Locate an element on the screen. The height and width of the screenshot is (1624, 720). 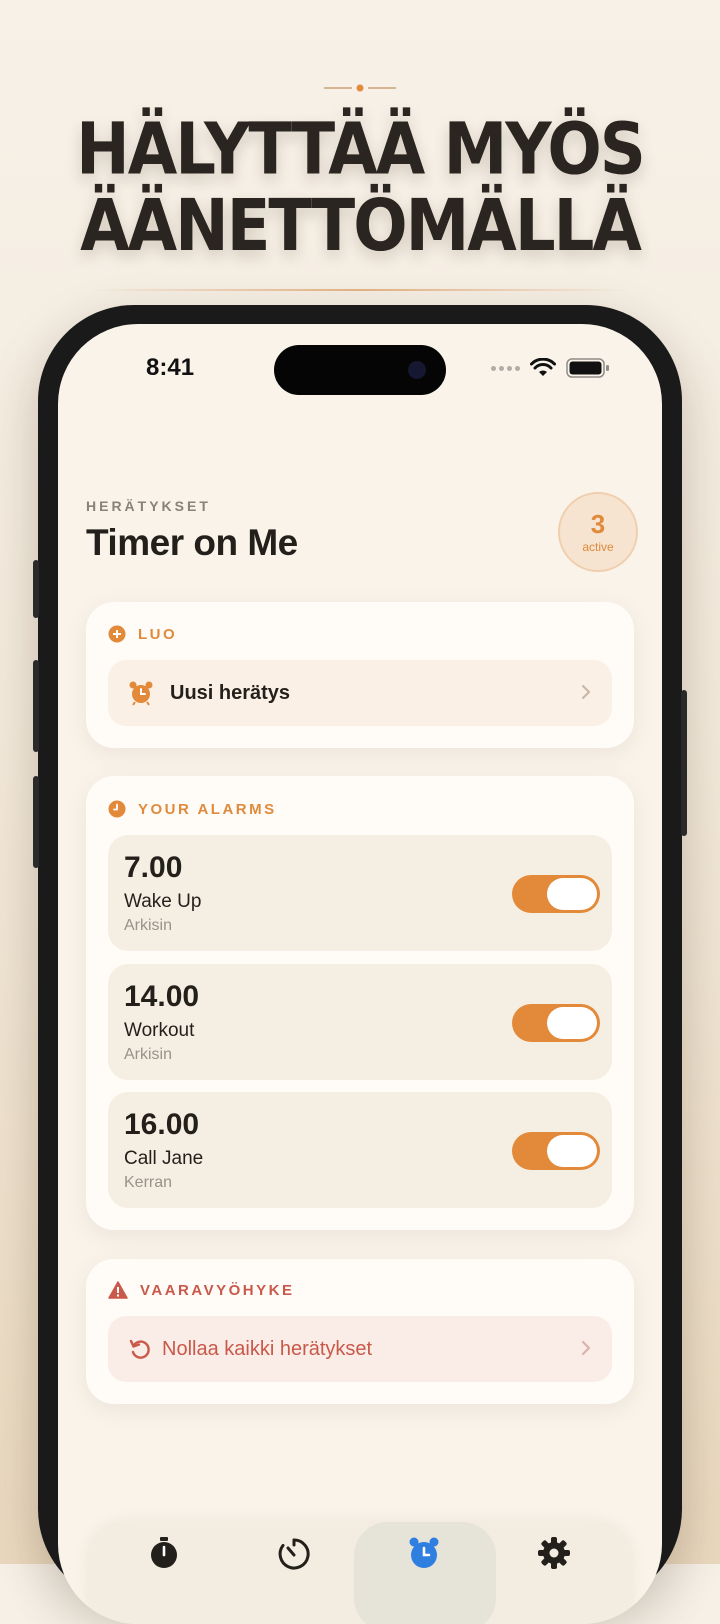
active-count-badge: 3 active is located at coordinates (598, 532).